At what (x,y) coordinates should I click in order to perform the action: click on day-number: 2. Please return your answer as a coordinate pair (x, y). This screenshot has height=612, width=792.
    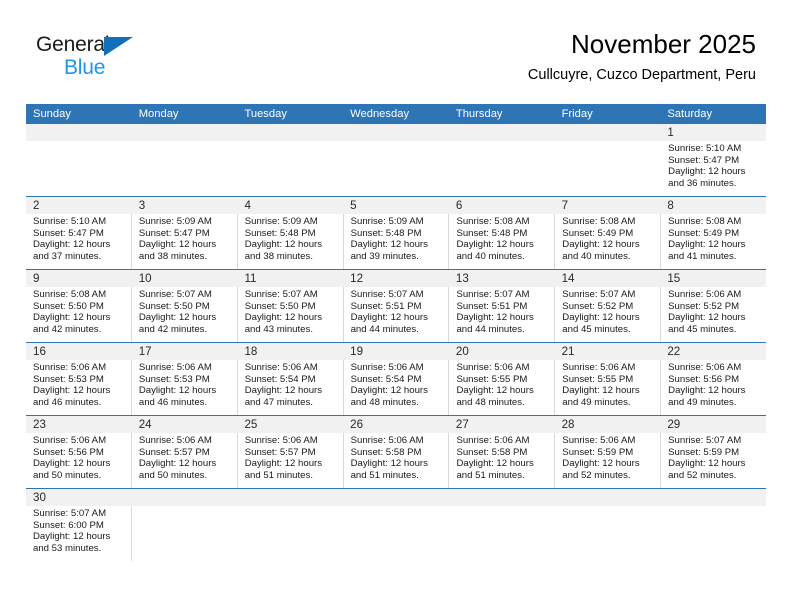
    Looking at the image, I should click on (79, 205).